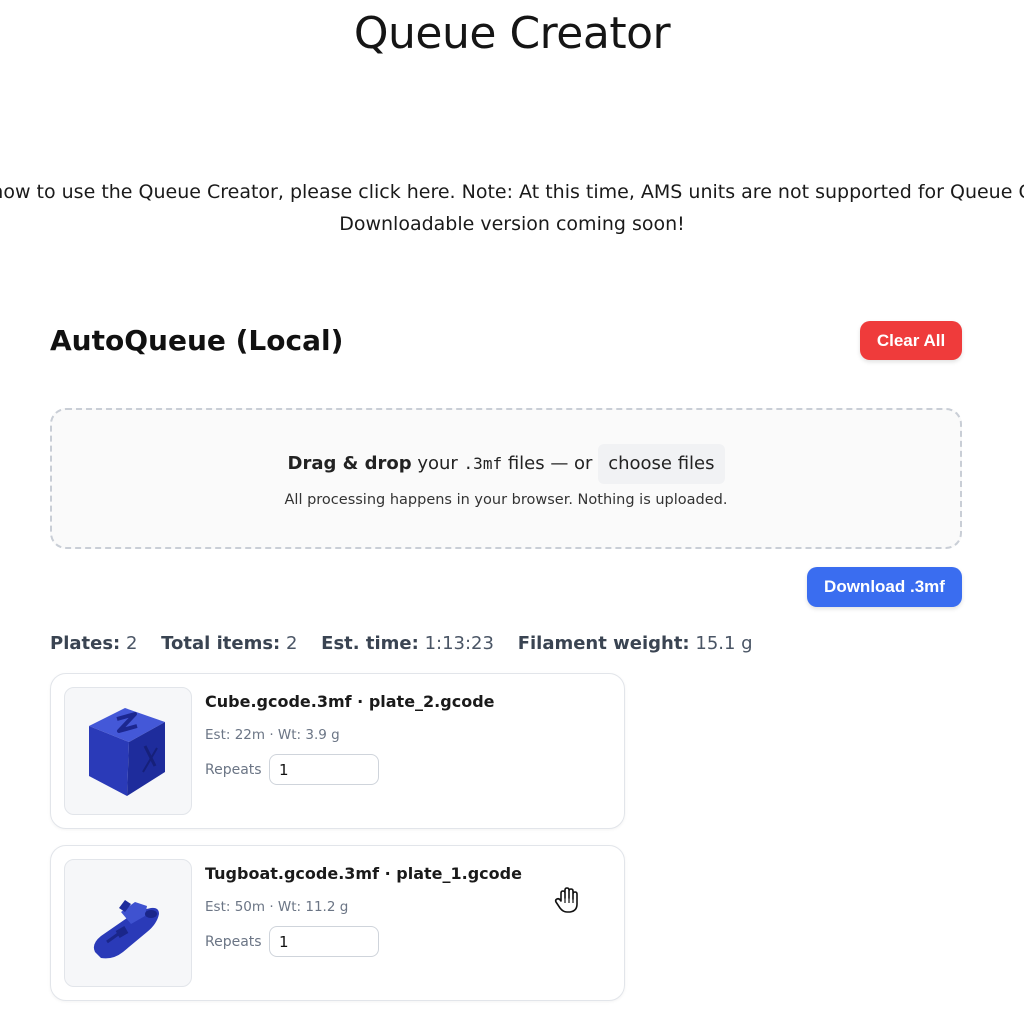  What do you see at coordinates (483, 463) in the screenshot?
I see `dropzone-extension: .3mf` at bounding box center [483, 463].